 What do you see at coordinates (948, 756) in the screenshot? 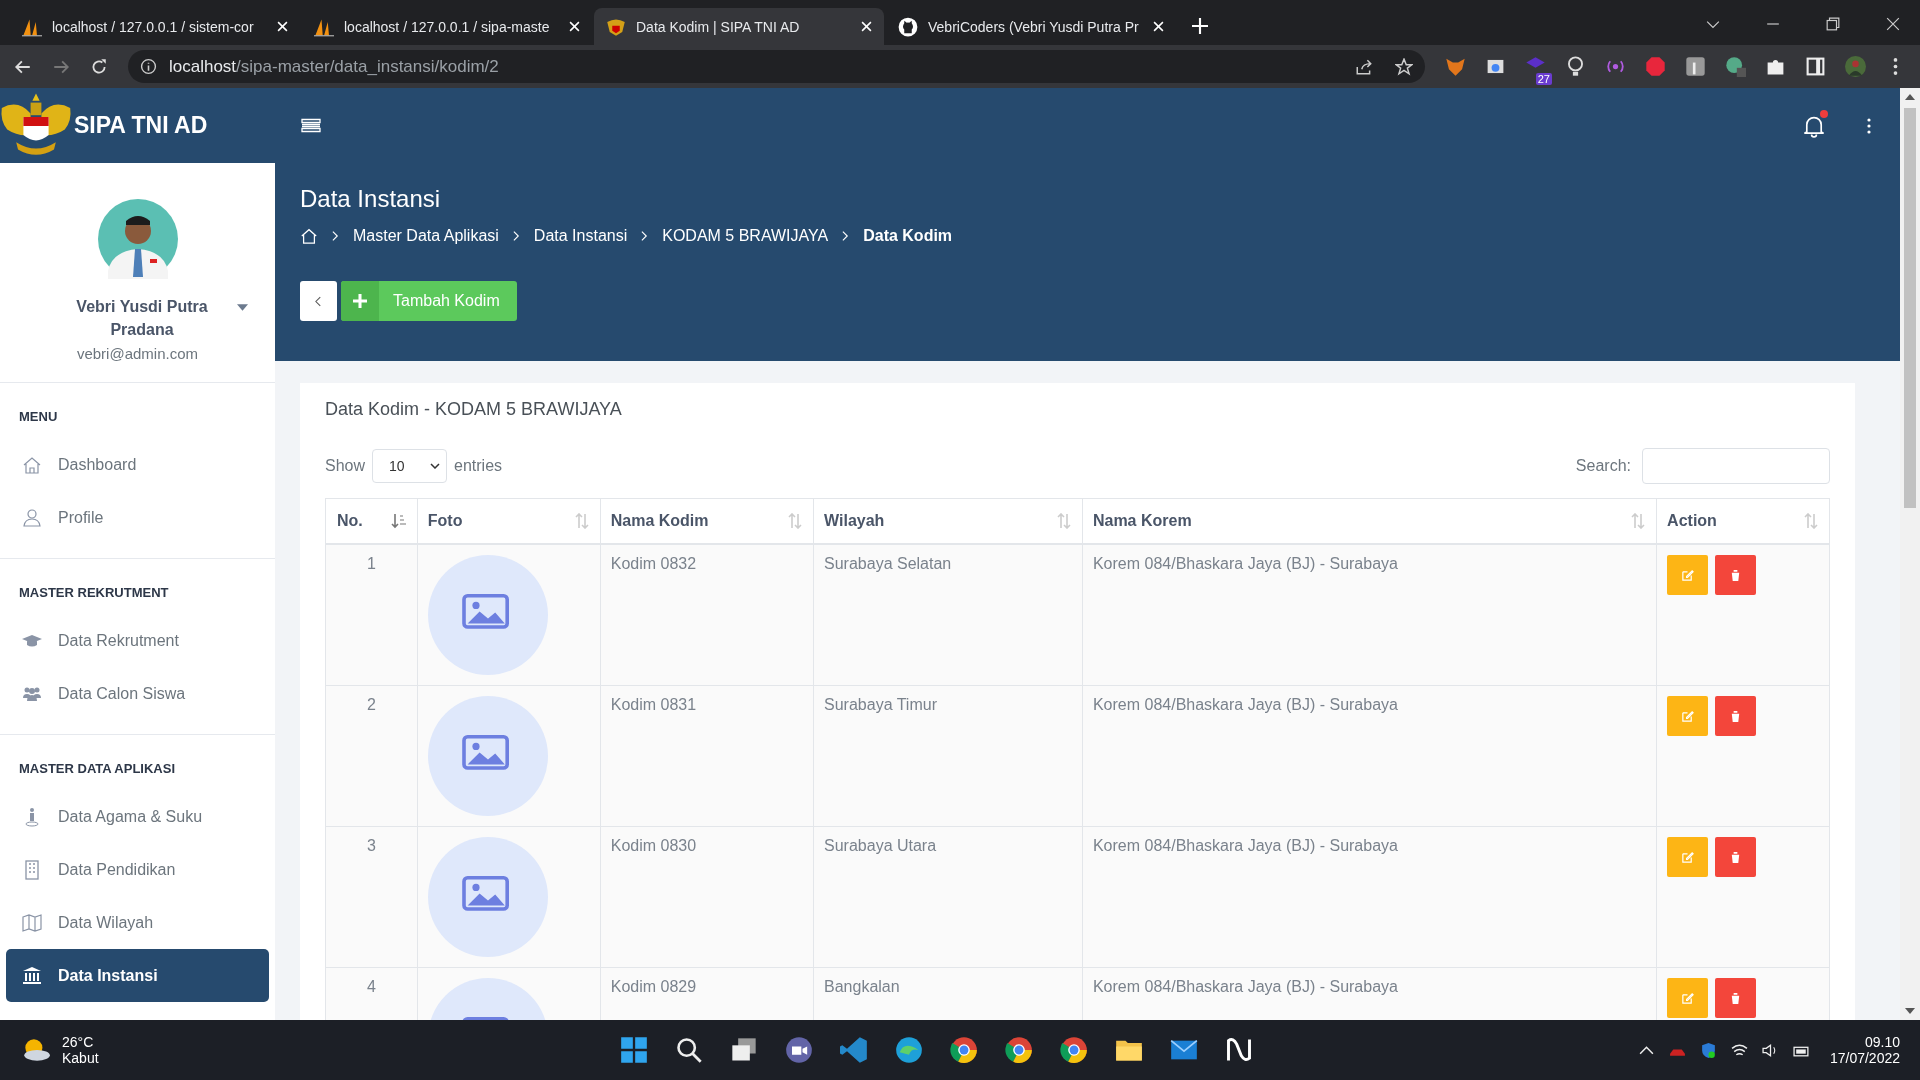
I see `table-cell: Surabaya Timur` at bounding box center [948, 756].